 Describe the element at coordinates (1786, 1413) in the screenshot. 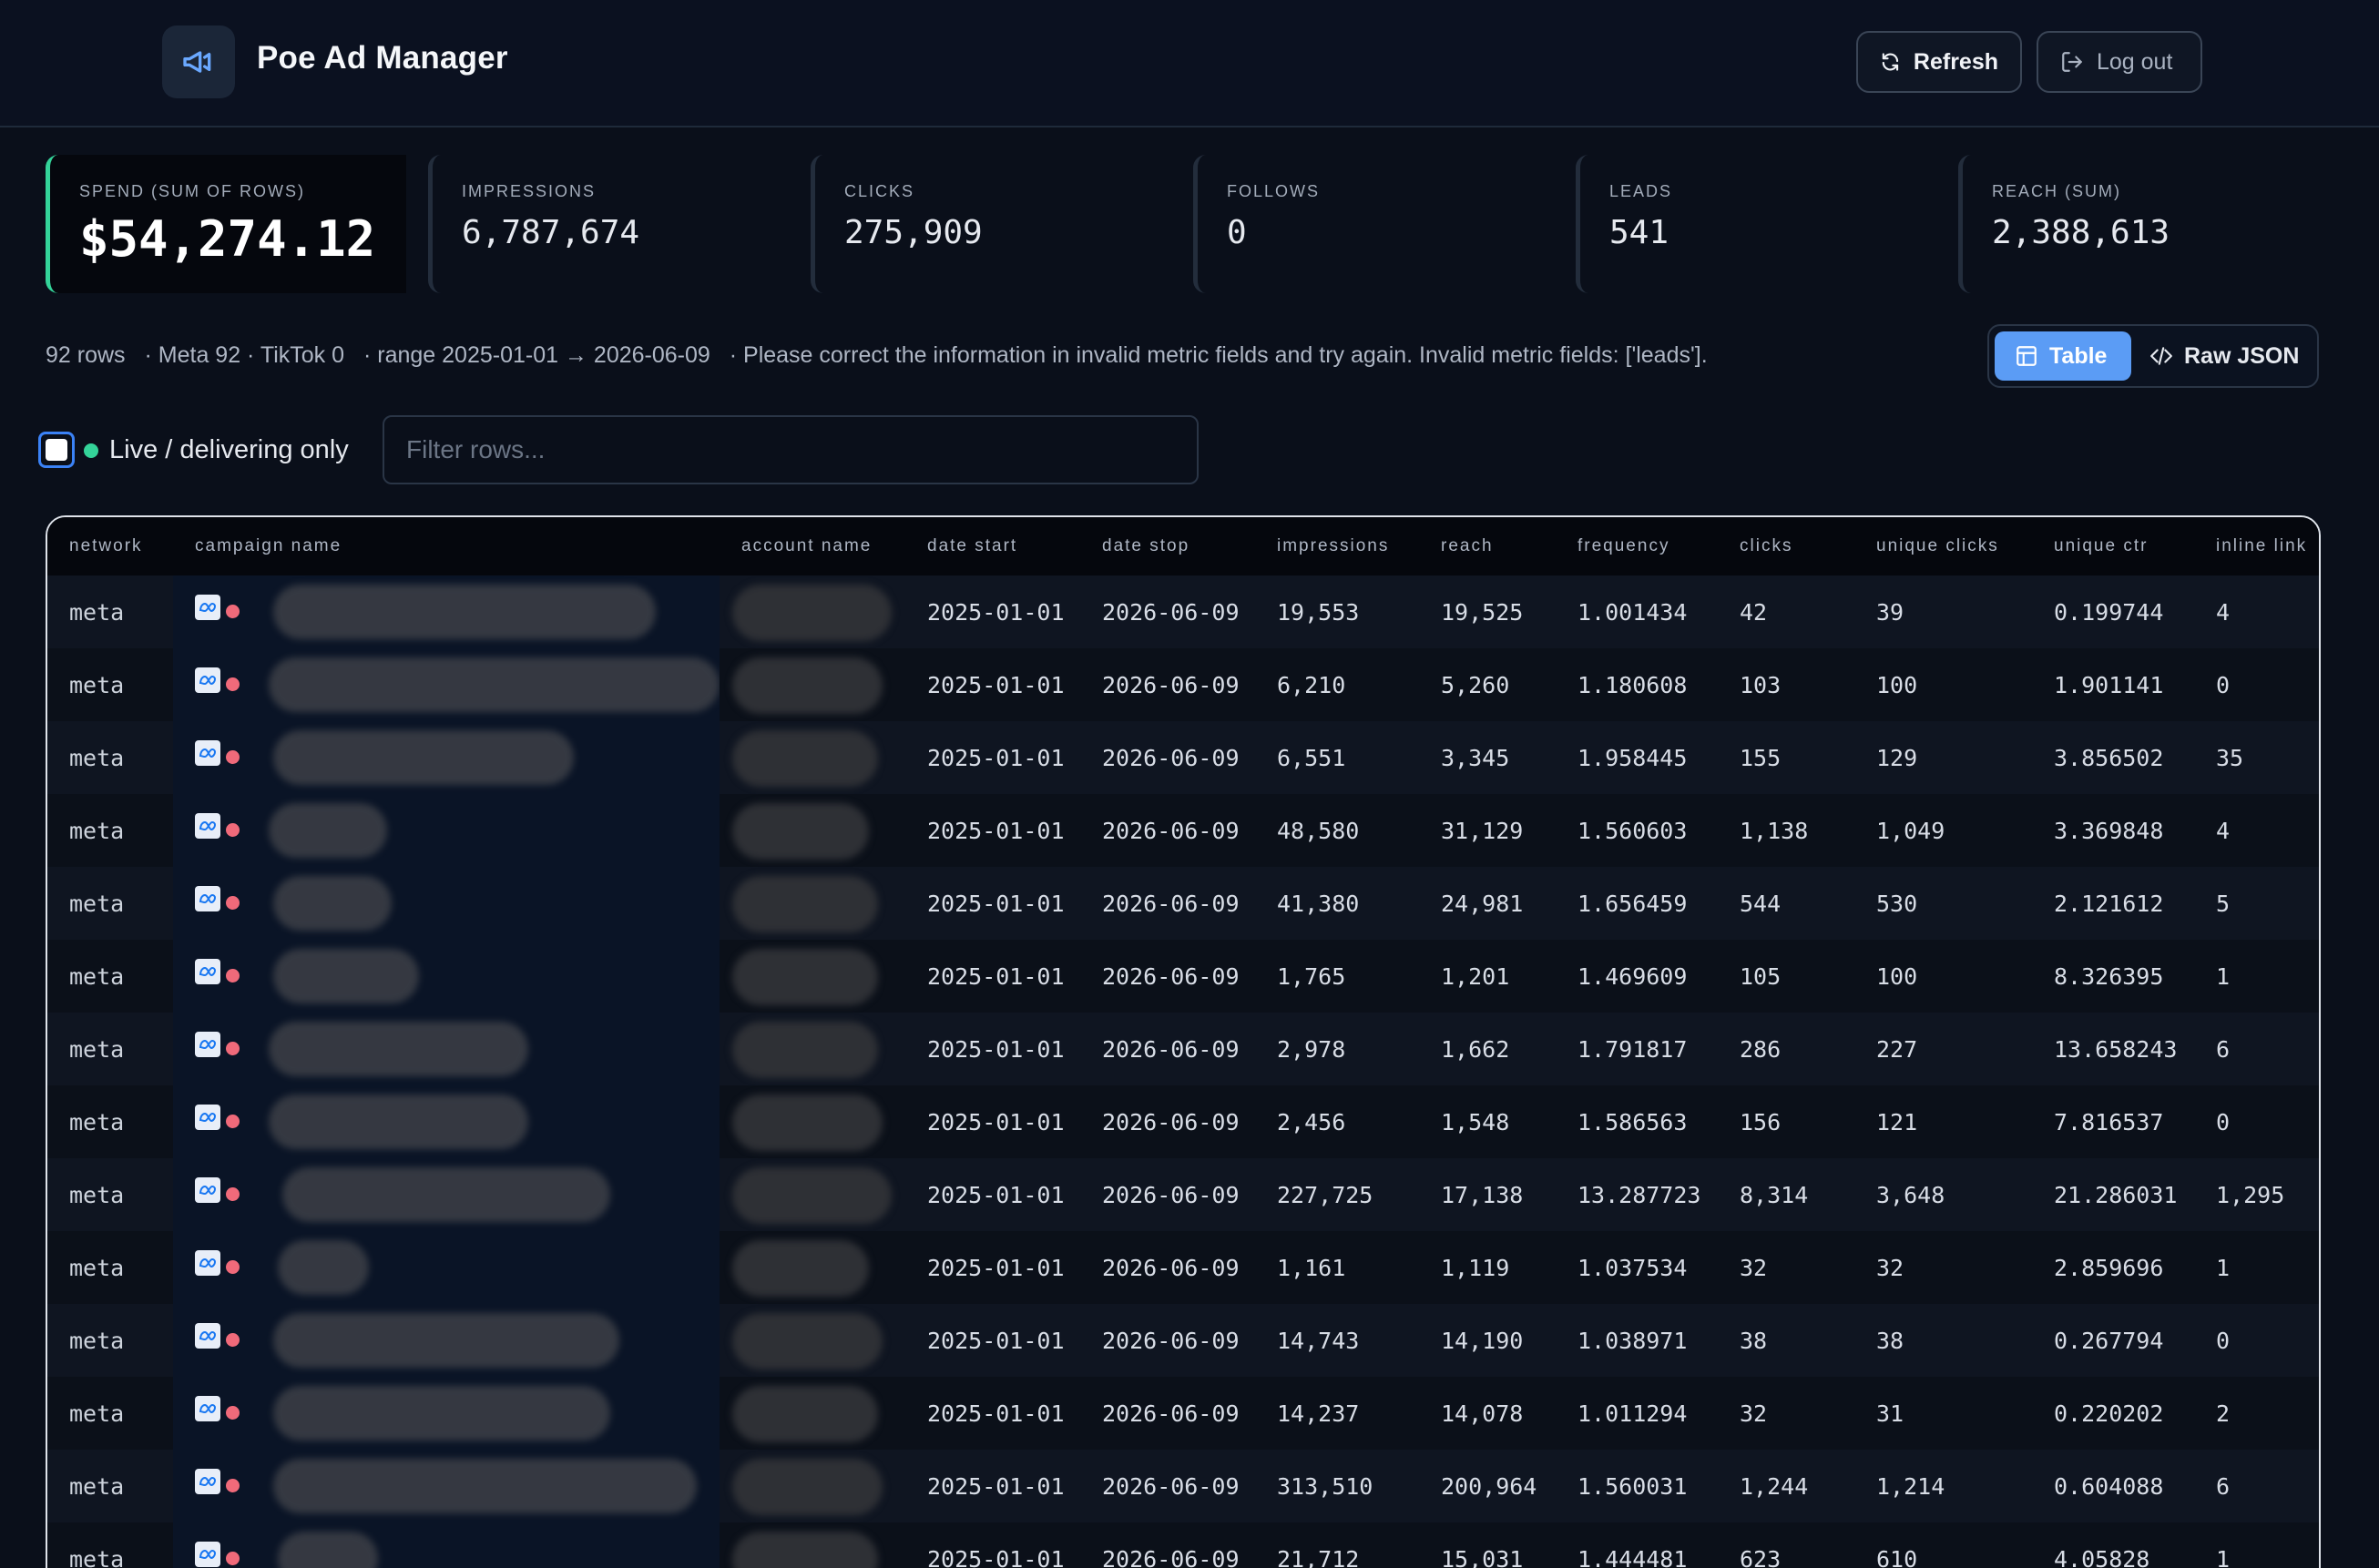

I see `cell-clicks: 32` at that location.